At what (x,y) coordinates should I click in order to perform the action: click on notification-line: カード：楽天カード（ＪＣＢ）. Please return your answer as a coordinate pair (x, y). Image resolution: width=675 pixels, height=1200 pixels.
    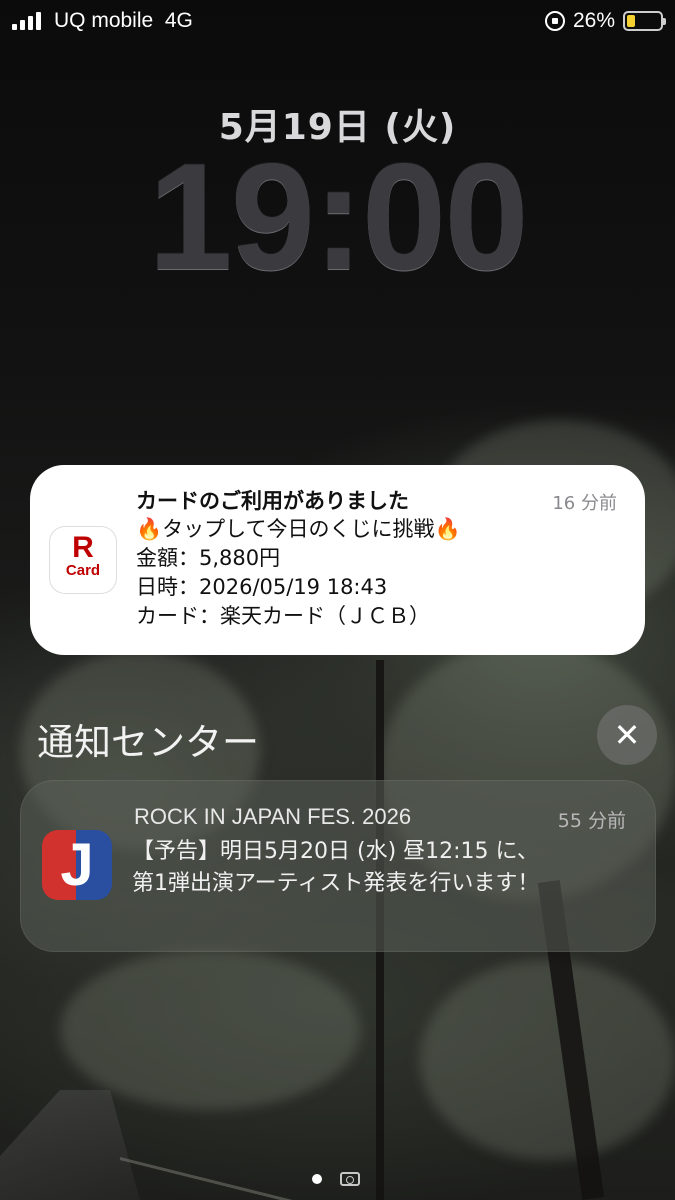
    Looking at the image, I should click on (283, 616).